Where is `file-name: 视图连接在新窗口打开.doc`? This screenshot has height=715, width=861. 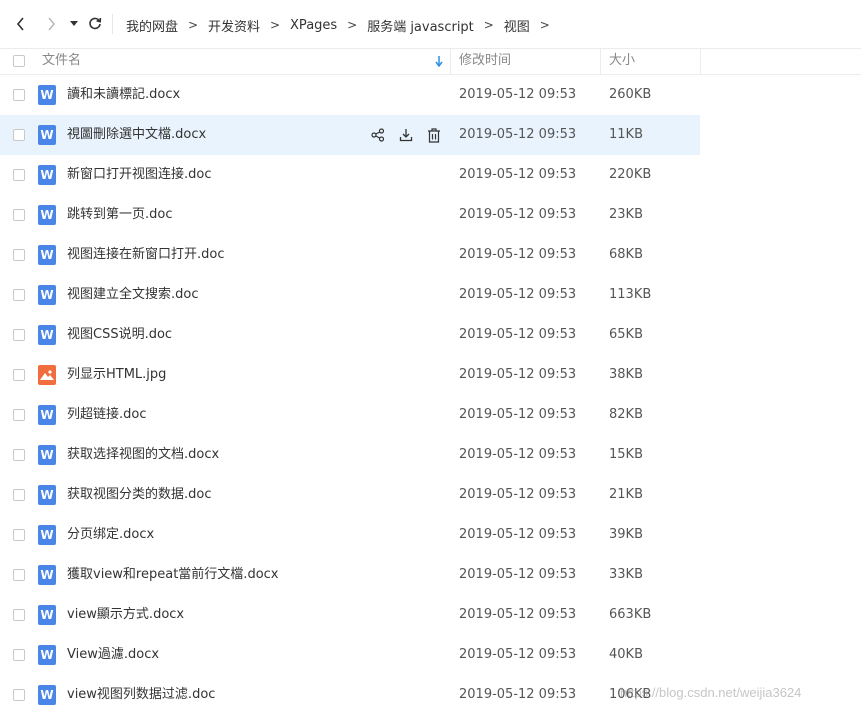 file-name: 视图连接在新窗口打开.doc is located at coordinates (146, 255).